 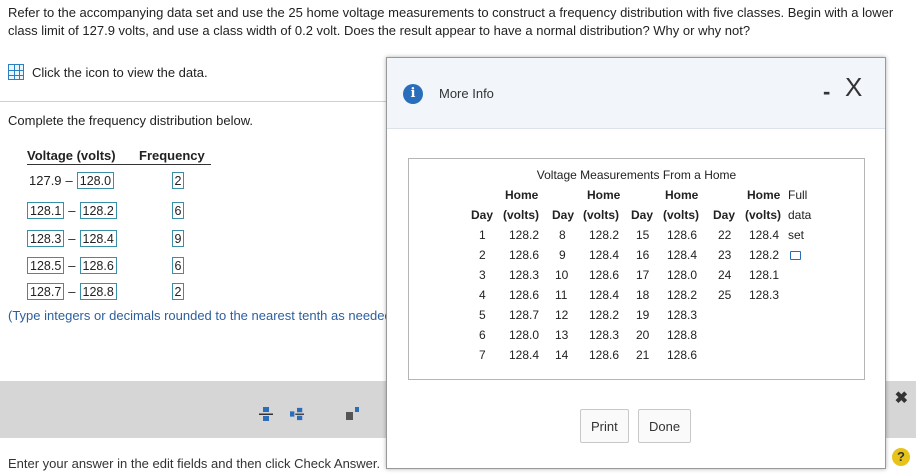 I want to click on day-cell: 16, so click(x=643, y=255).